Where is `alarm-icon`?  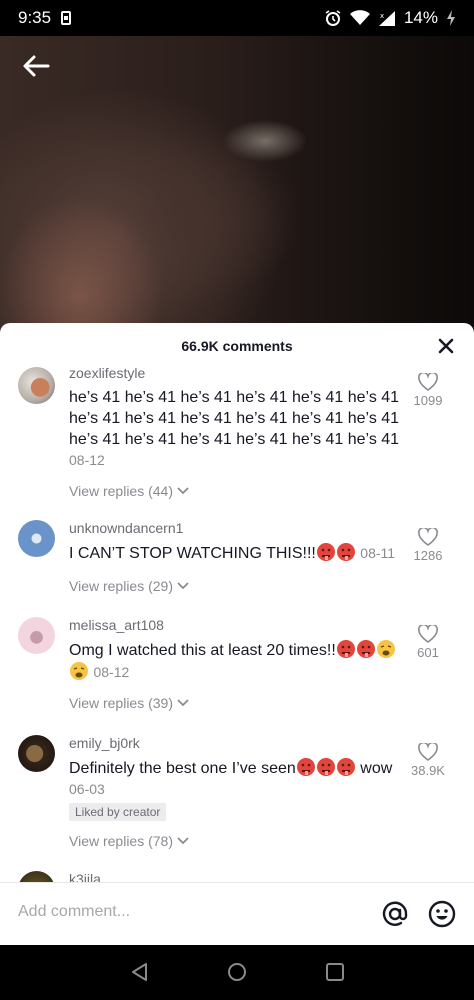
alarm-icon is located at coordinates (333, 18).